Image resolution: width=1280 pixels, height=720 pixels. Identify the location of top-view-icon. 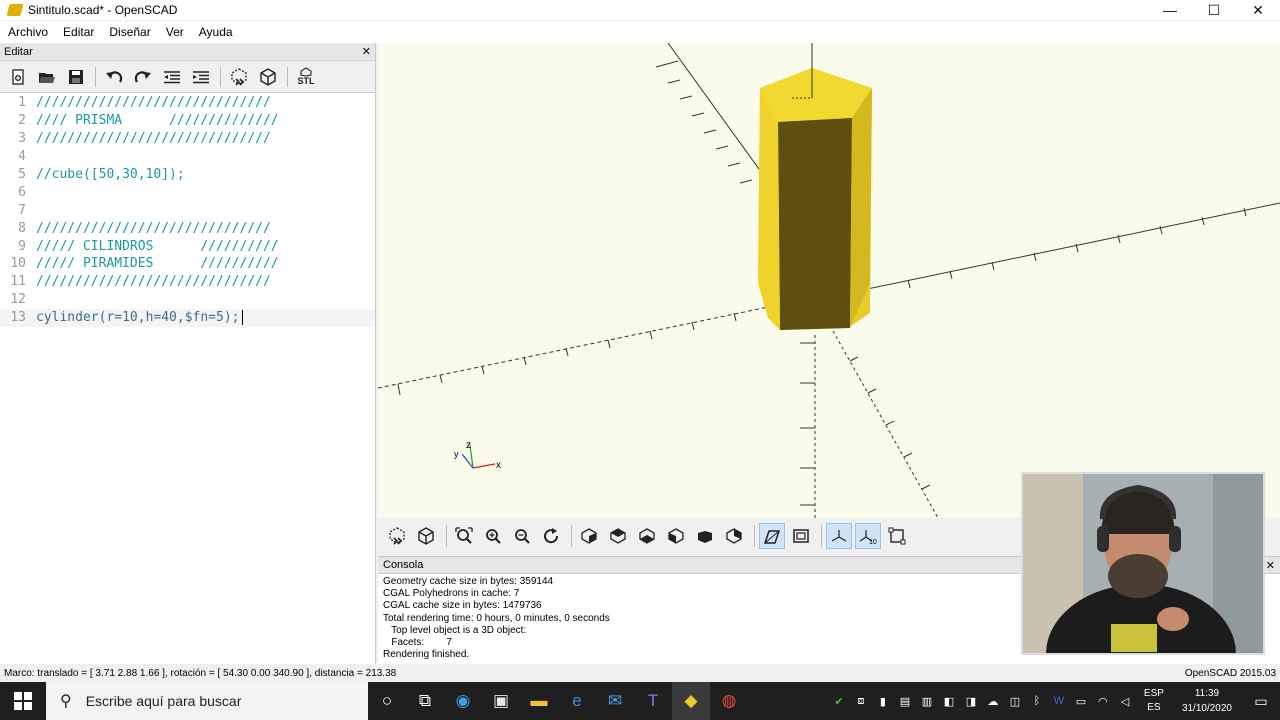
(618, 536).